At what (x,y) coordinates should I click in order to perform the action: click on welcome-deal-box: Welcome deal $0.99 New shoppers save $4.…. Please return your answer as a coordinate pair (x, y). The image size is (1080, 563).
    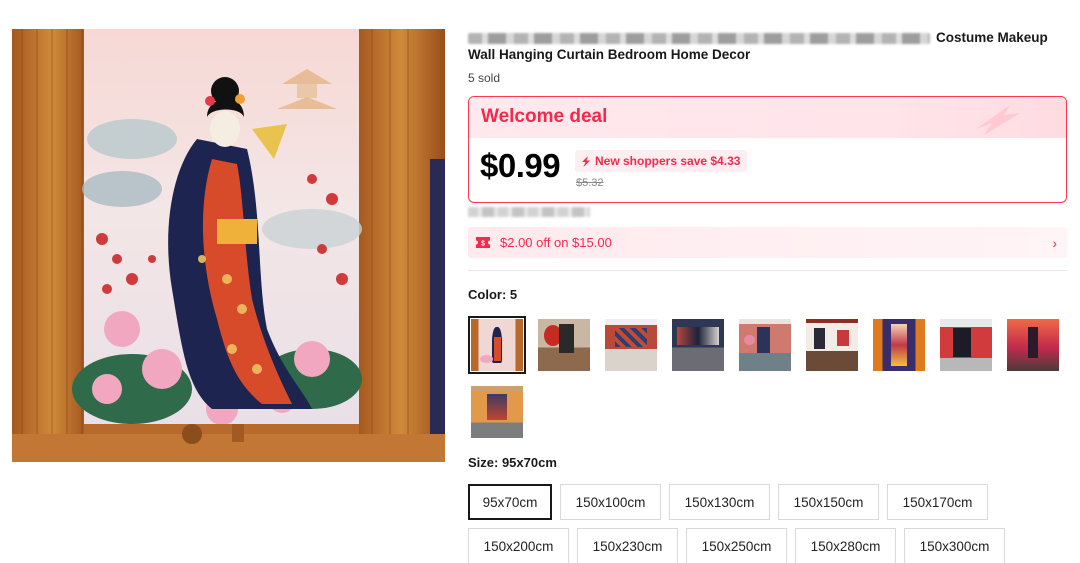
    Looking at the image, I should click on (767, 149).